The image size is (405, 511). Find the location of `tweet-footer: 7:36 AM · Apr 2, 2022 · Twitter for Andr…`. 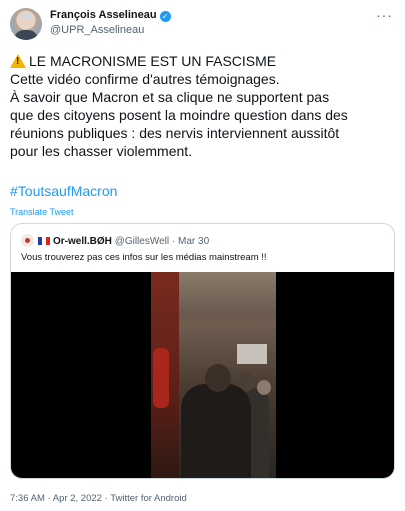

tweet-footer: 7:36 AM · Apr 2, 2022 · Twitter for Andr… is located at coordinates (98, 499).